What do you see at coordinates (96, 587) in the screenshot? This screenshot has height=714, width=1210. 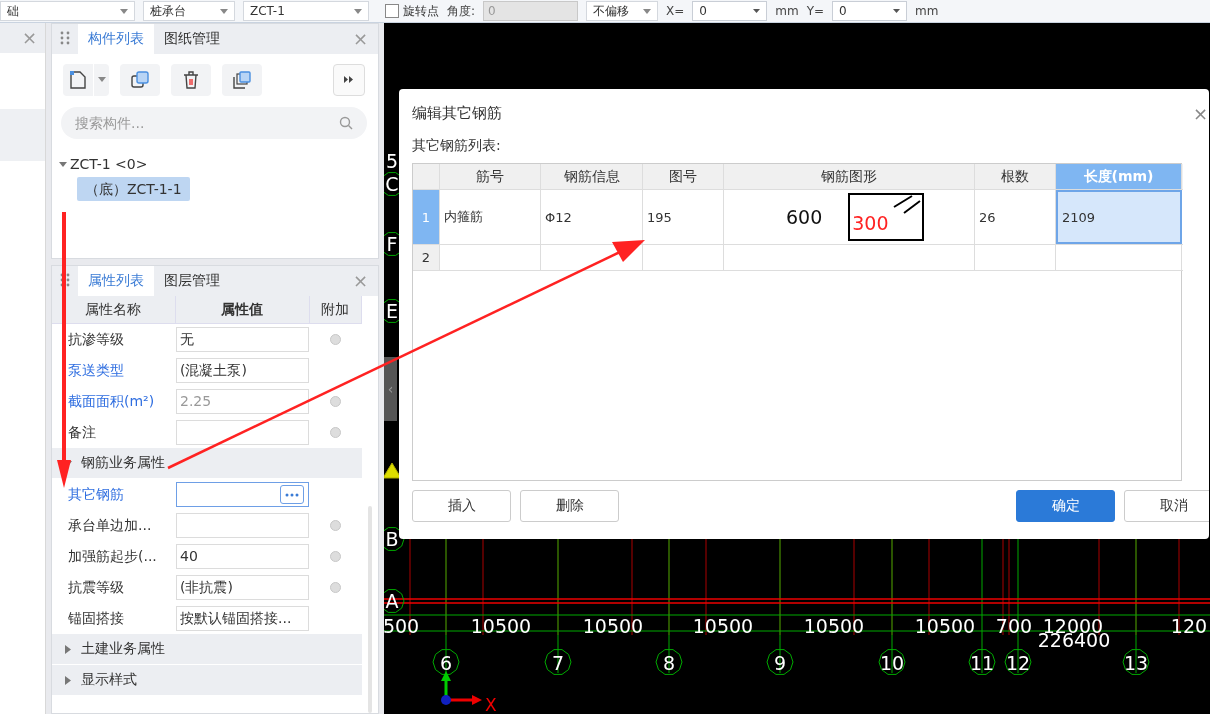 I see `property-name: 抗震等级` at bounding box center [96, 587].